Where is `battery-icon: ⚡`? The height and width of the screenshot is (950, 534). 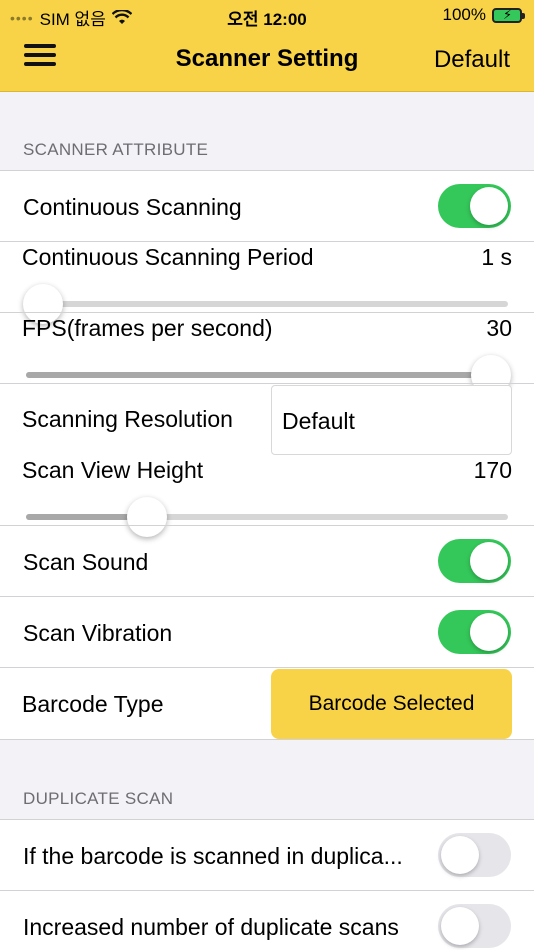 battery-icon: ⚡ is located at coordinates (508, 15).